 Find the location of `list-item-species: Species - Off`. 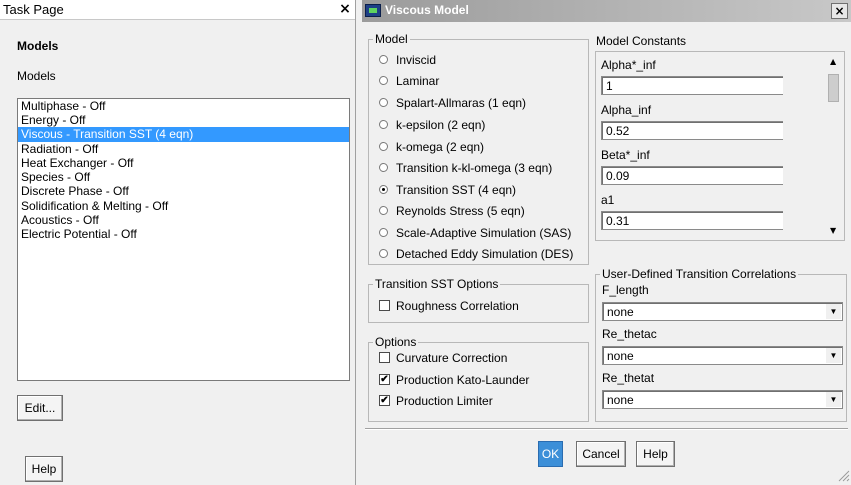

list-item-species: Species - Off is located at coordinates (183, 177).